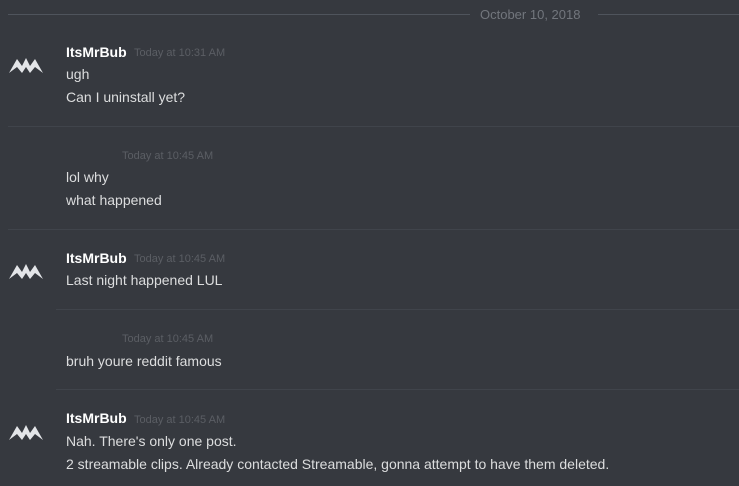 The image size is (739, 486). Describe the element at coordinates (144, 280) in the screenshot. I see `message-text: Last night happened LUL` at that location.